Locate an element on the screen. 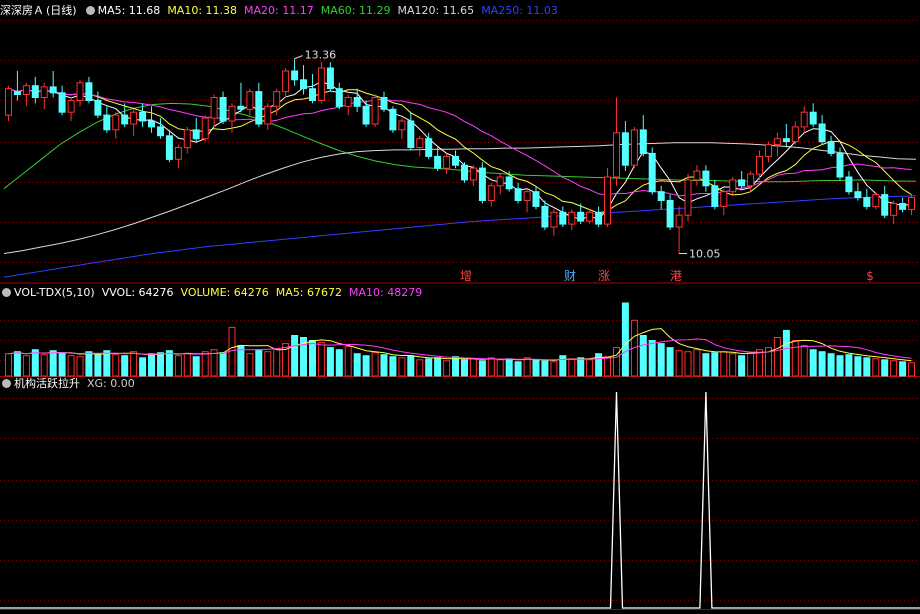  ma-line-ma250 is located at coordinates (460, 236).